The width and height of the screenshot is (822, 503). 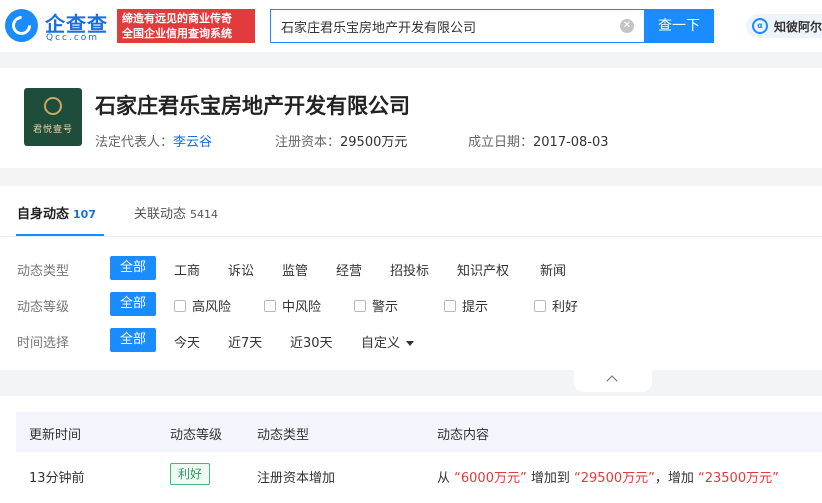 What do you see at coordinates (490, 478) in the screenshot?
I see `content-from-value: “6000万元”` at bounding box center [490, 478].